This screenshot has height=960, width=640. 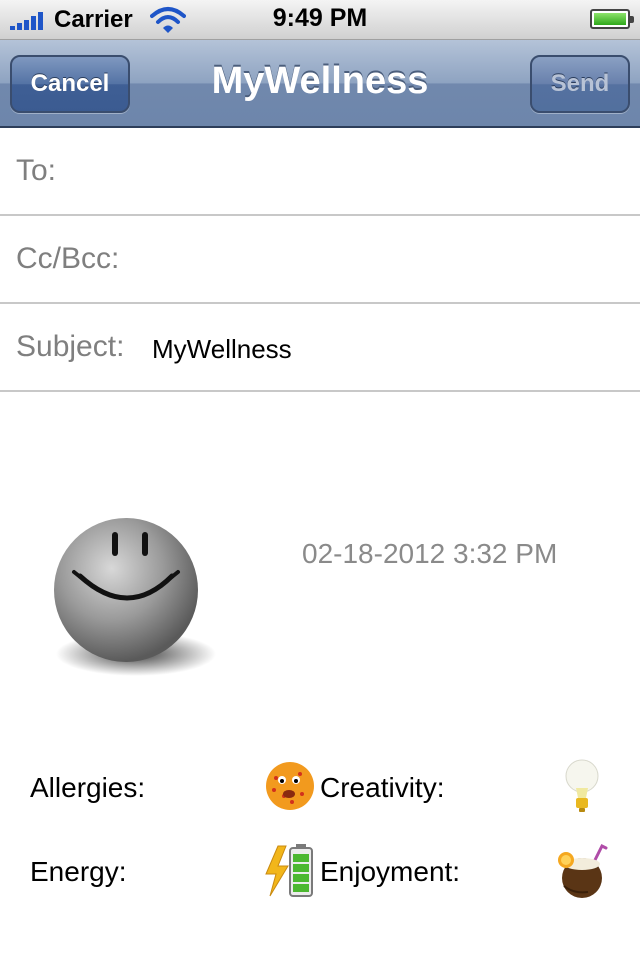 What do you see at coordinates (320, 260) in the screenshot?
I see `cc-bcc-field: Cc/Bcc:` at bounding box center [320, 260].